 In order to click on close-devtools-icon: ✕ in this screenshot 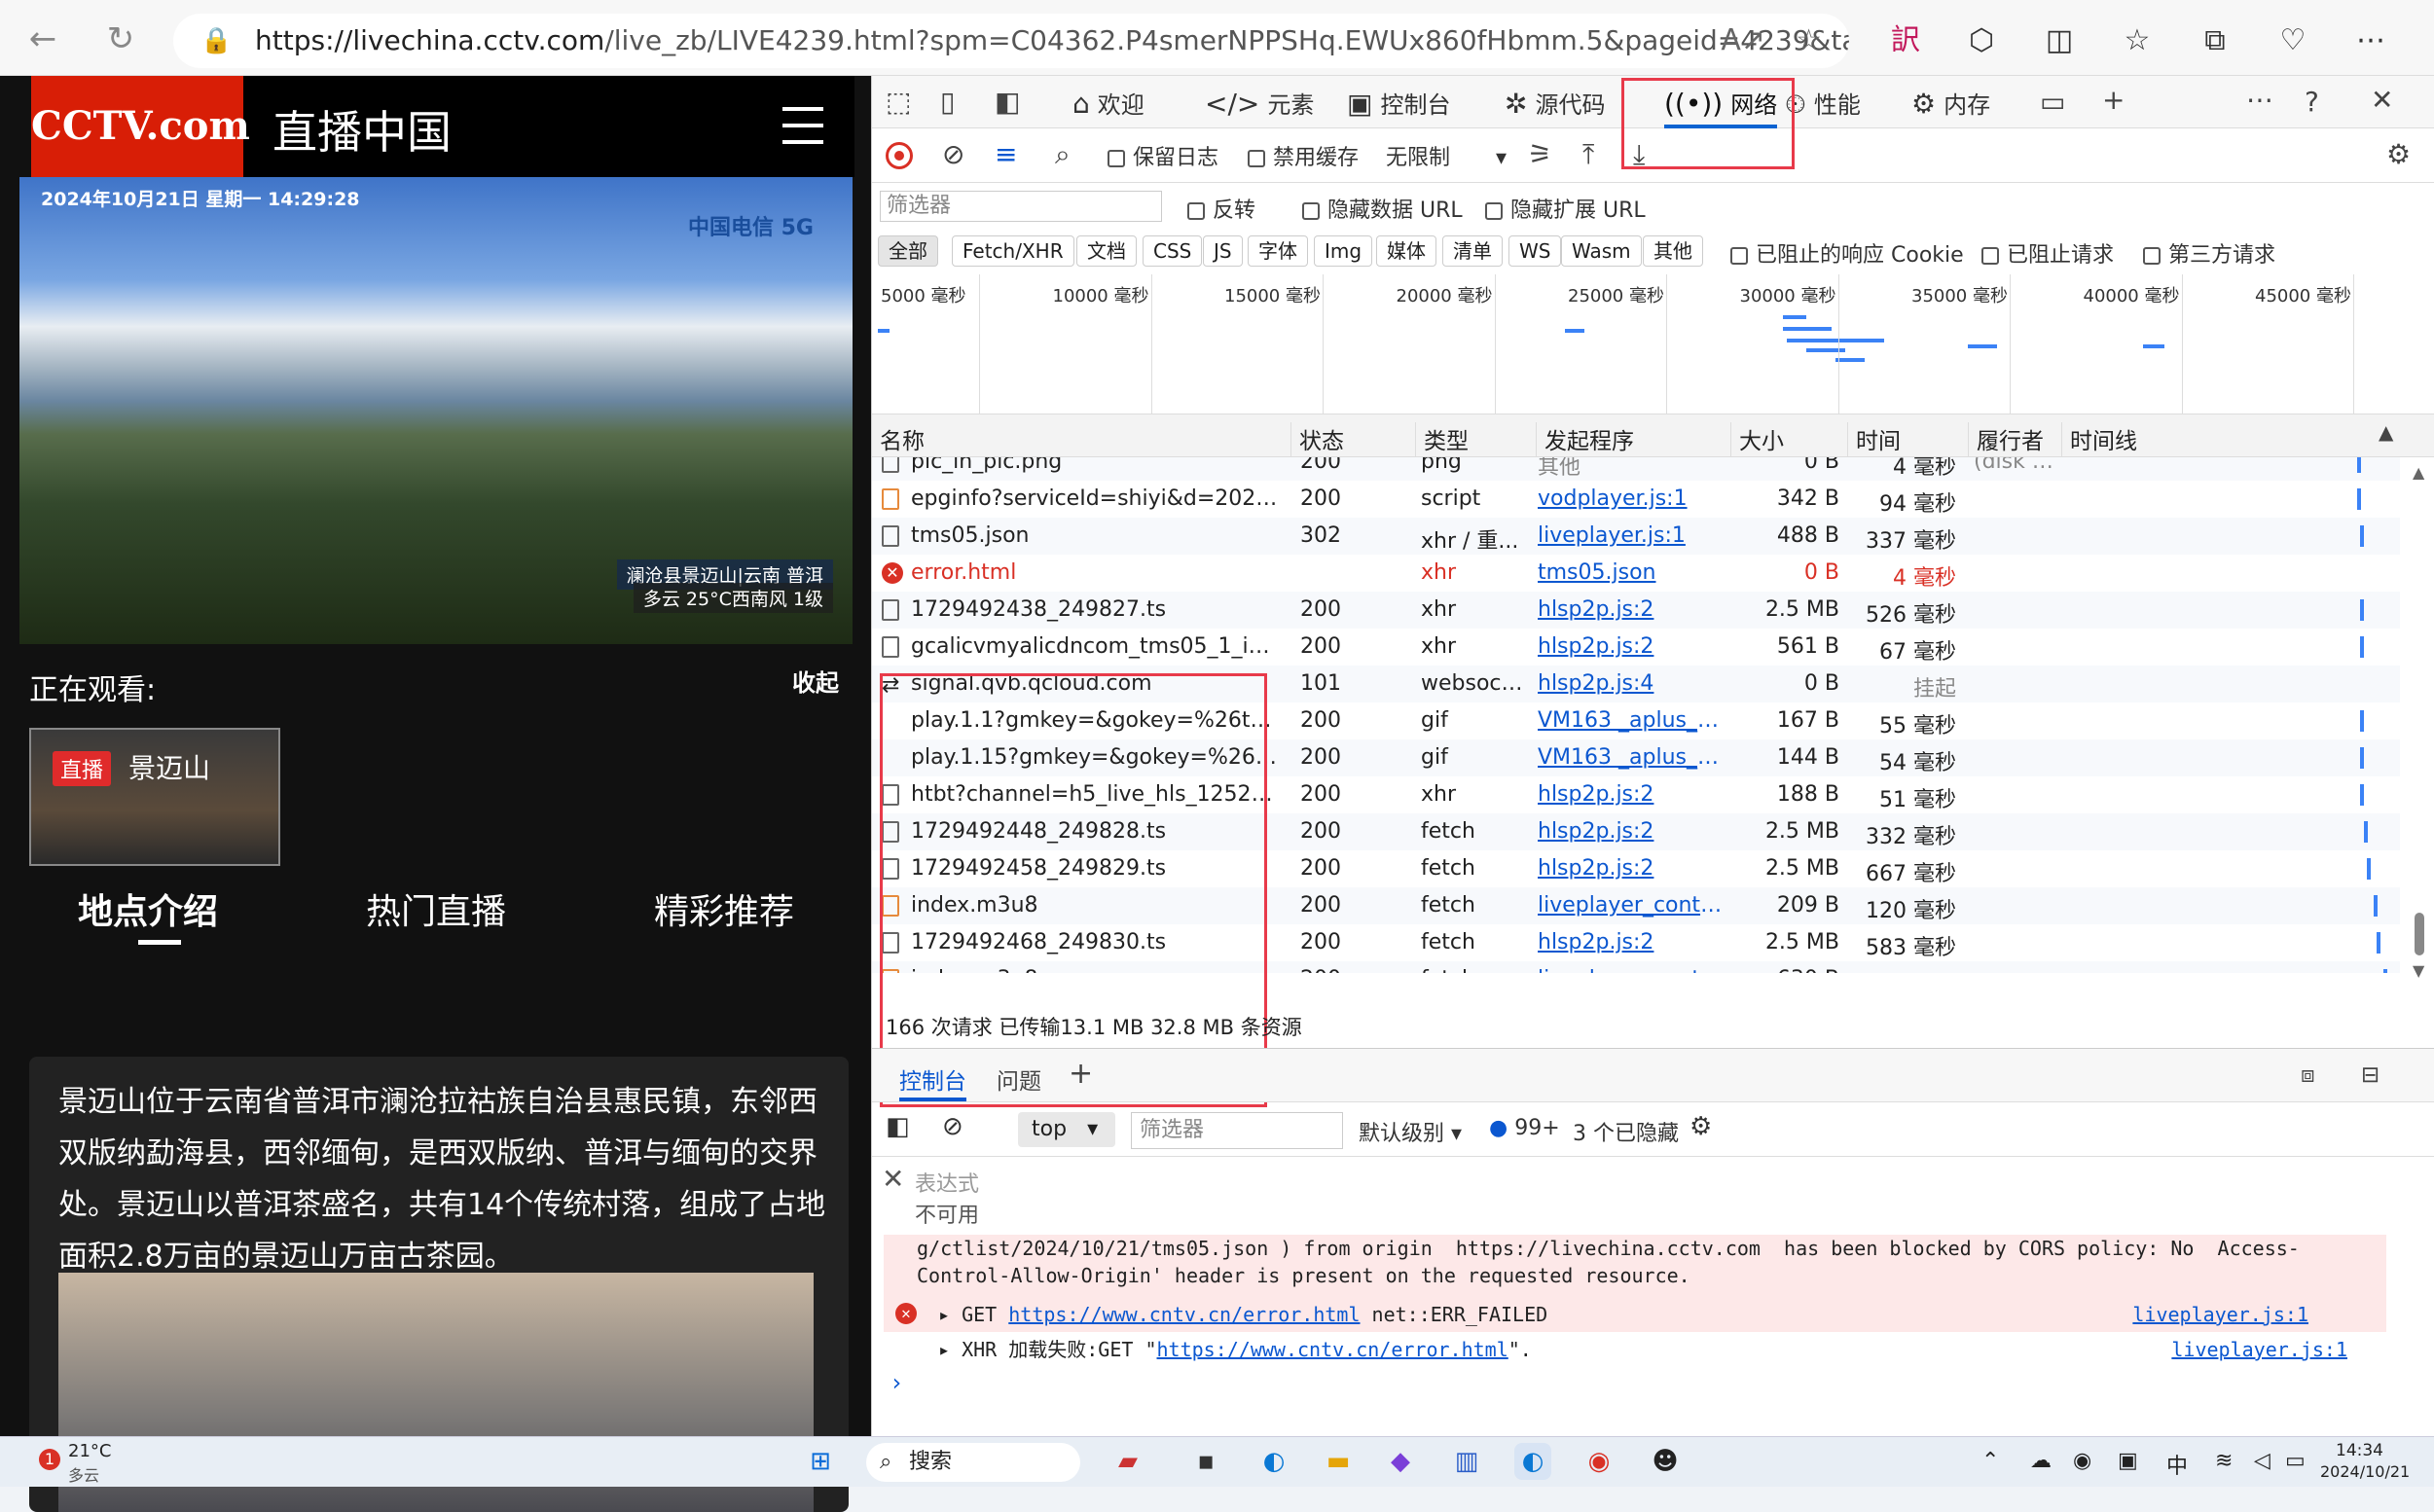, I will do `click(2382, 100)`.